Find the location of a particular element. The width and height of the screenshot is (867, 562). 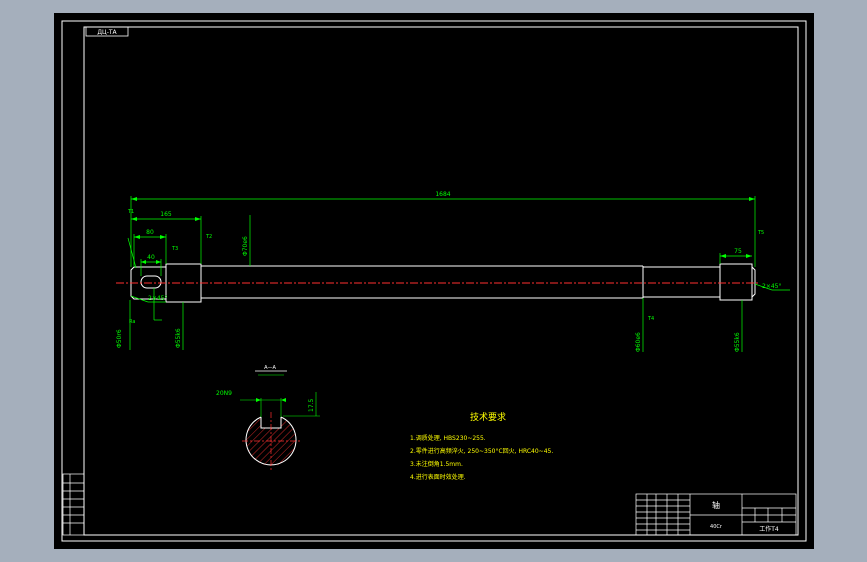

dim-key-slot-length: 80 is located at coordinates (150, 232).